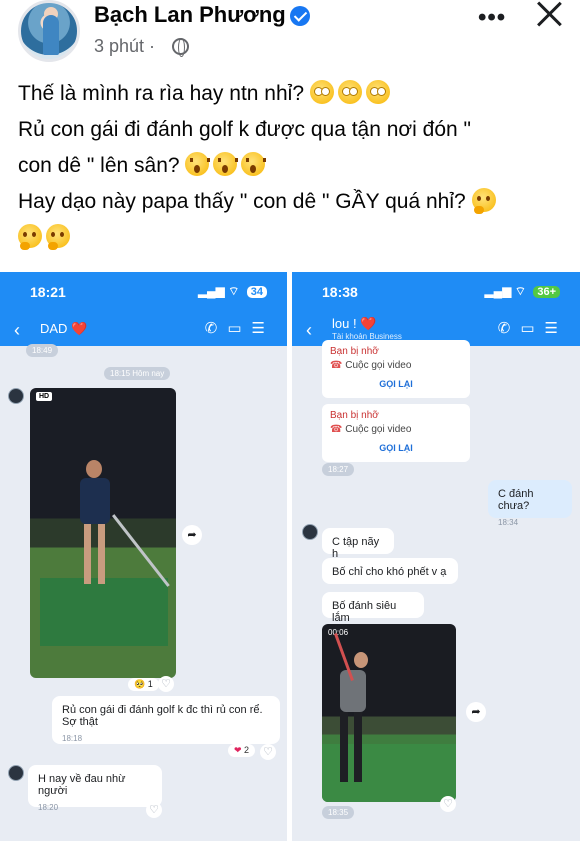 This screenshot has height=841, width=580. What do you see at coordinates (436, 292) in the screenshot?
I see `status-bar: 18:38 ▂▄▆ ⌔ 36+` at bounding box center [436, 292].